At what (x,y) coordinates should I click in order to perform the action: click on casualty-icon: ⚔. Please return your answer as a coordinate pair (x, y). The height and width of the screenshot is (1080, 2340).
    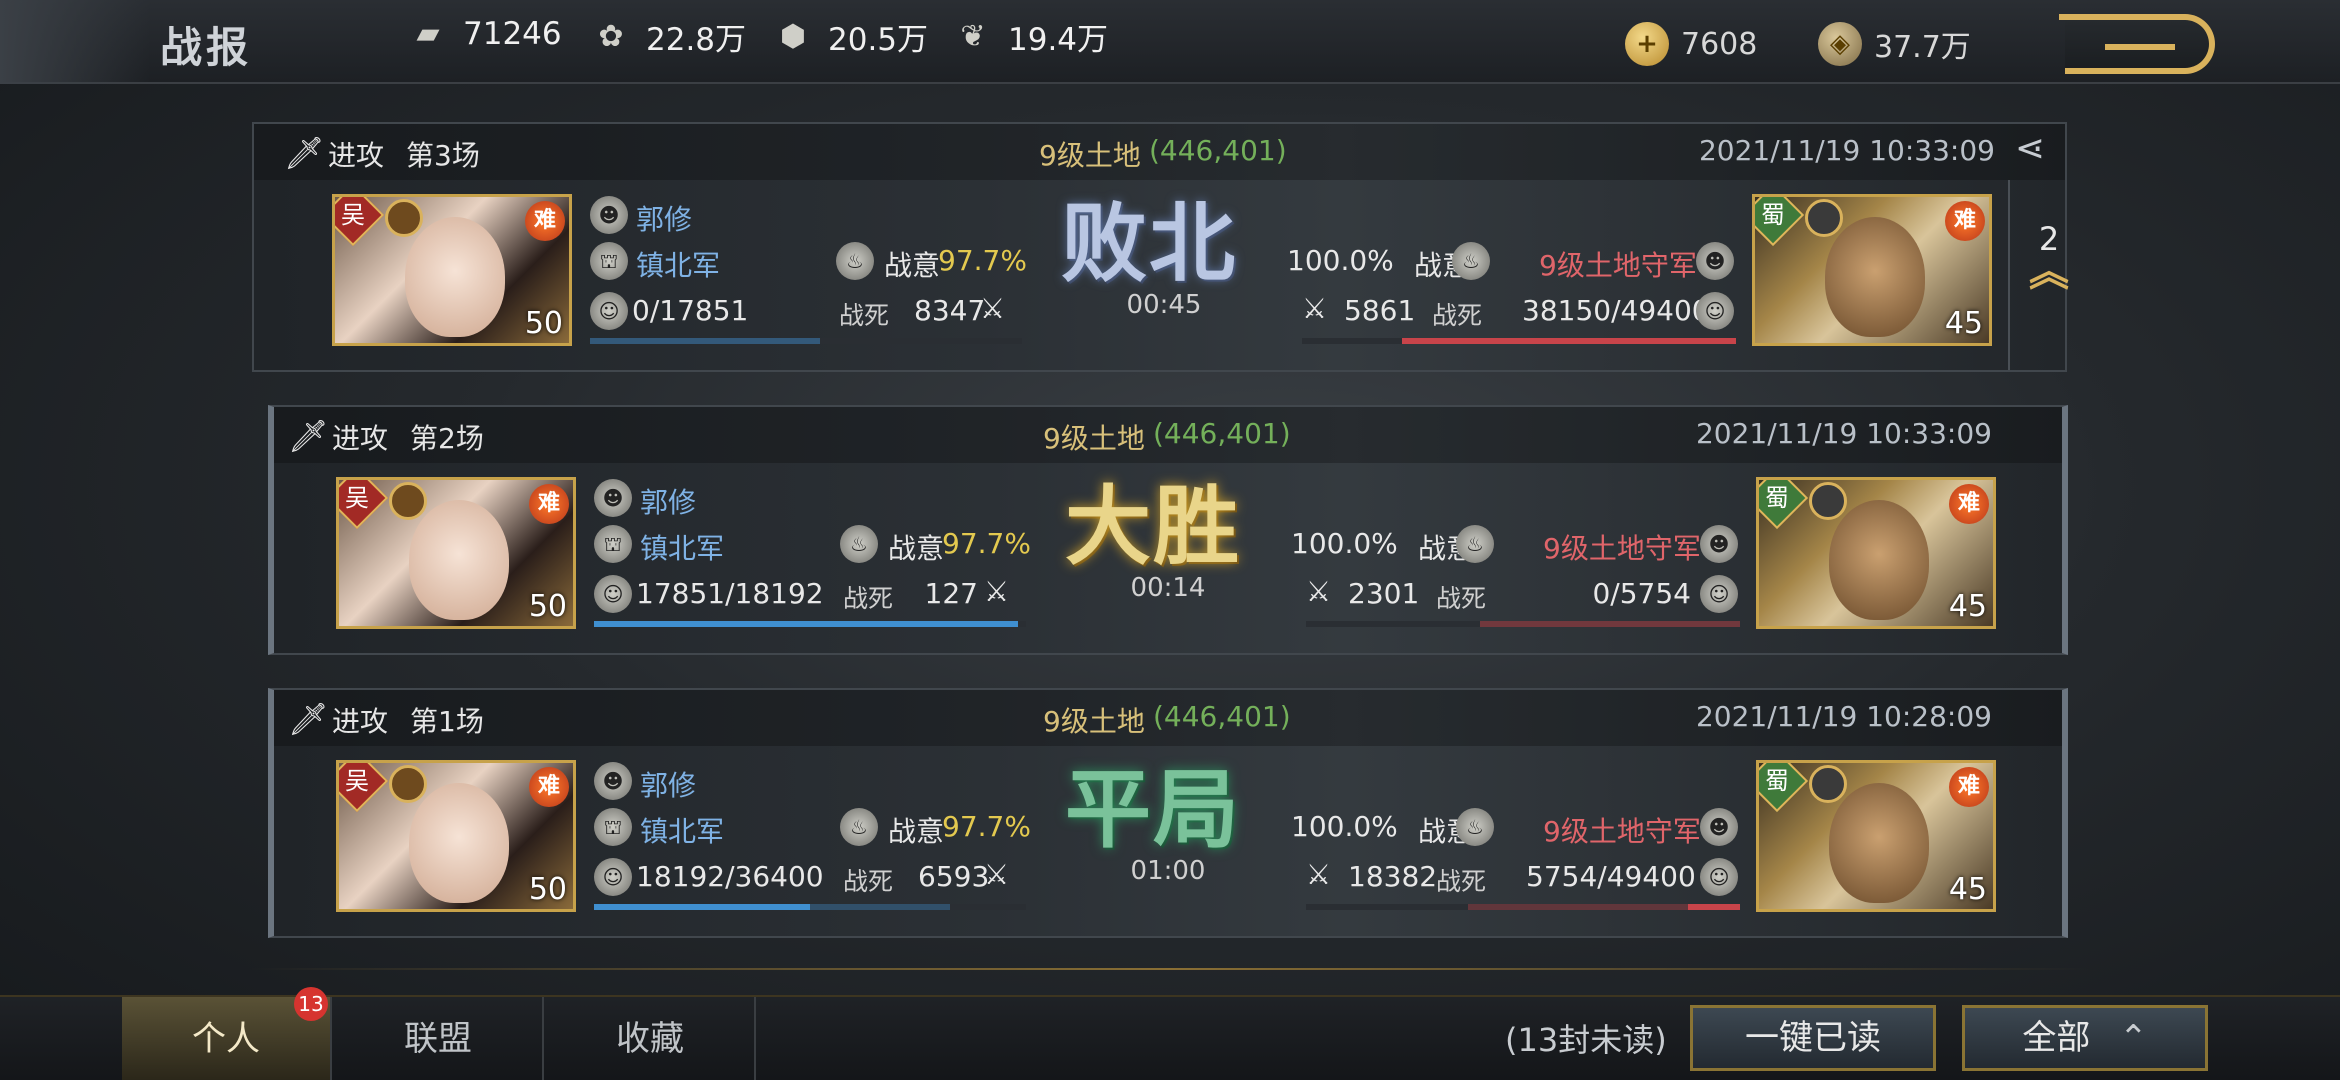
    Looking at the image, I should click on (993, 308).